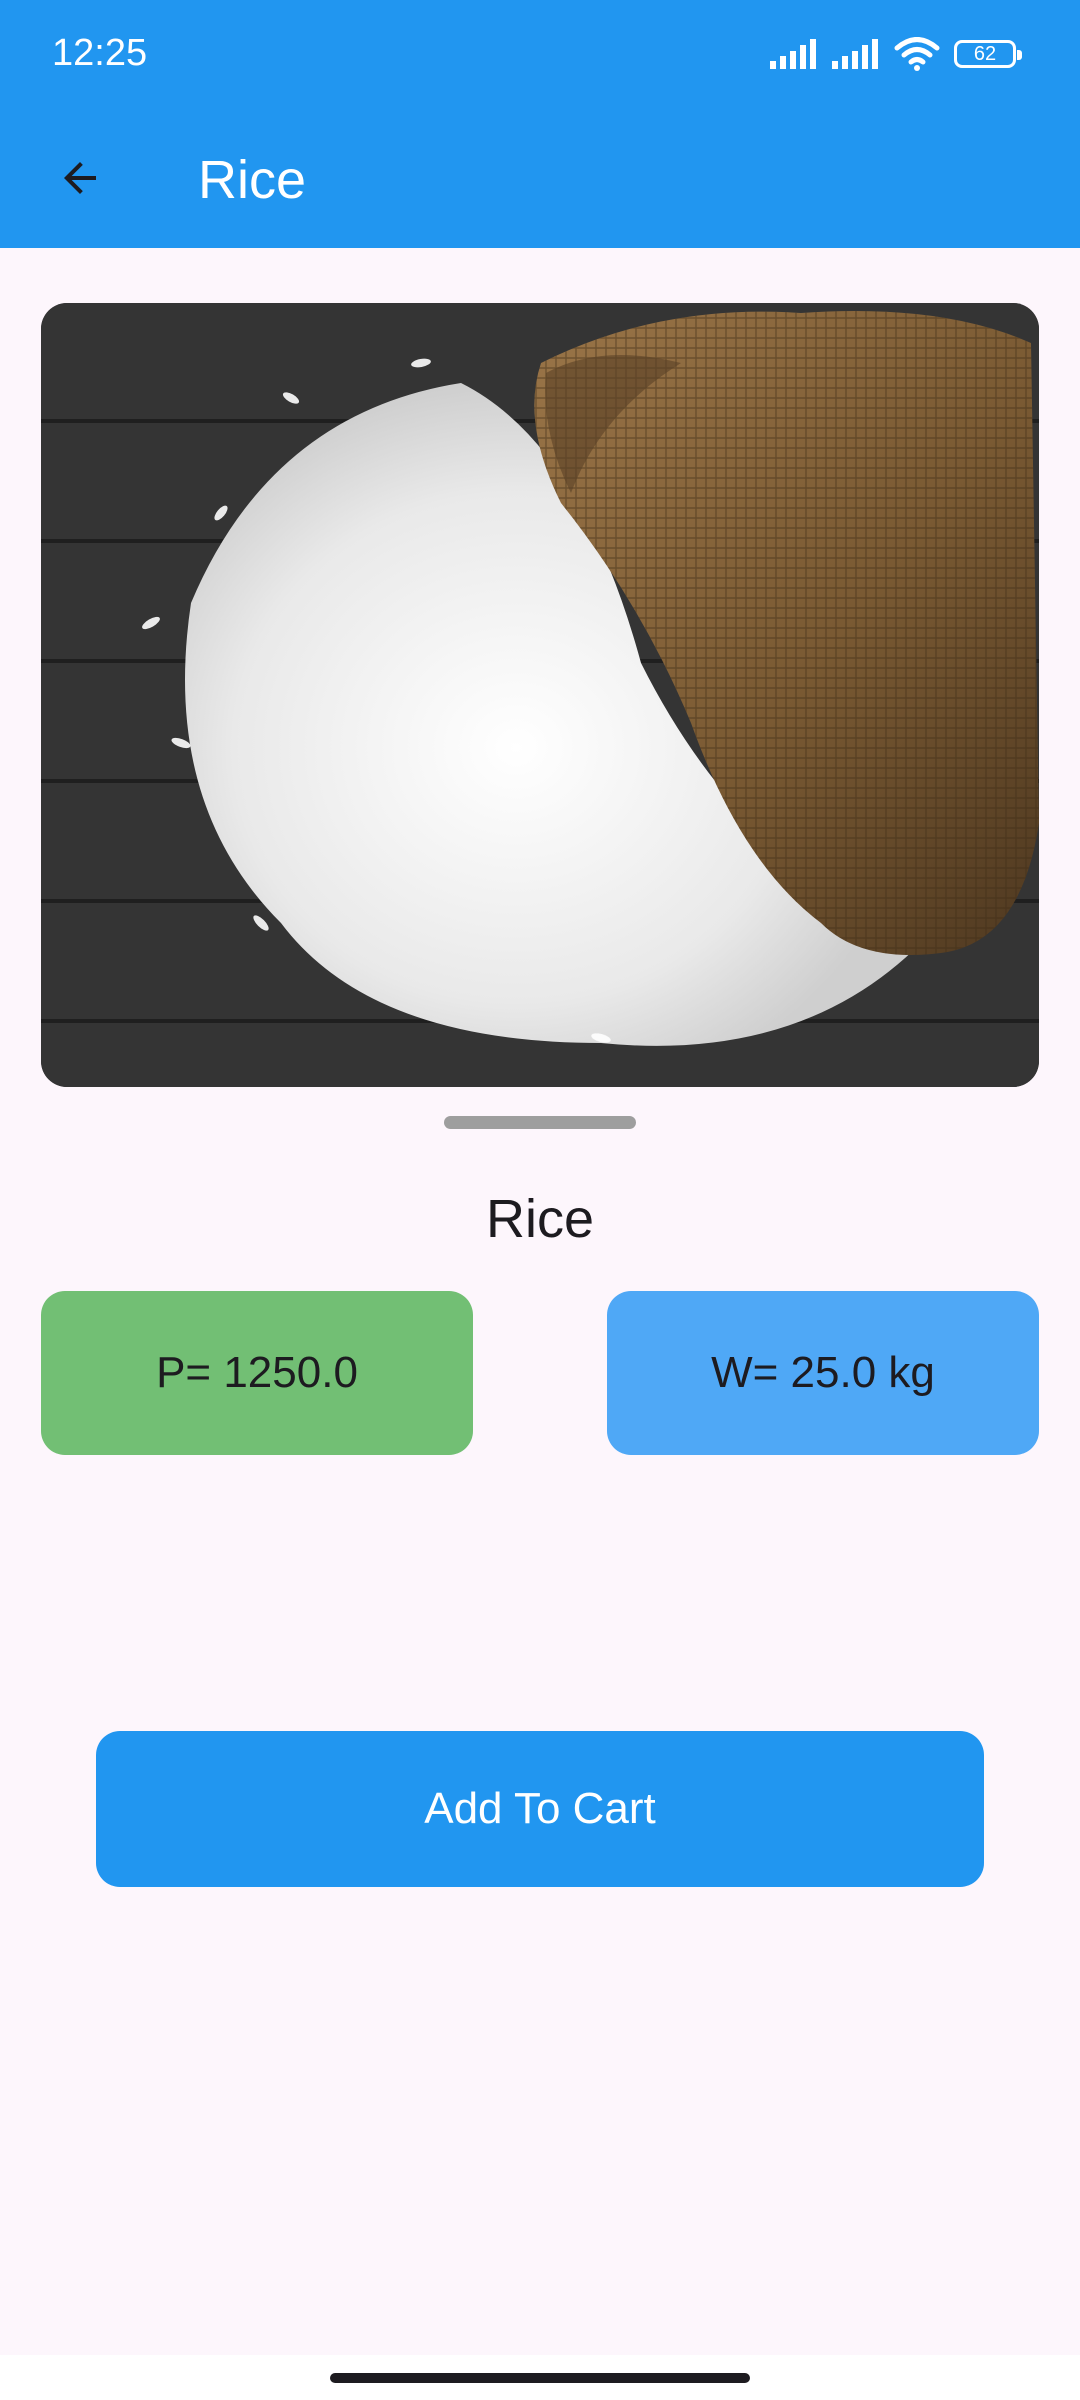 This screenshot has width=1080, height=2400. What do you see at coordinates (917, 54) in the screenshot?
I see `wifi-icon` at bounding box center [917, 54].